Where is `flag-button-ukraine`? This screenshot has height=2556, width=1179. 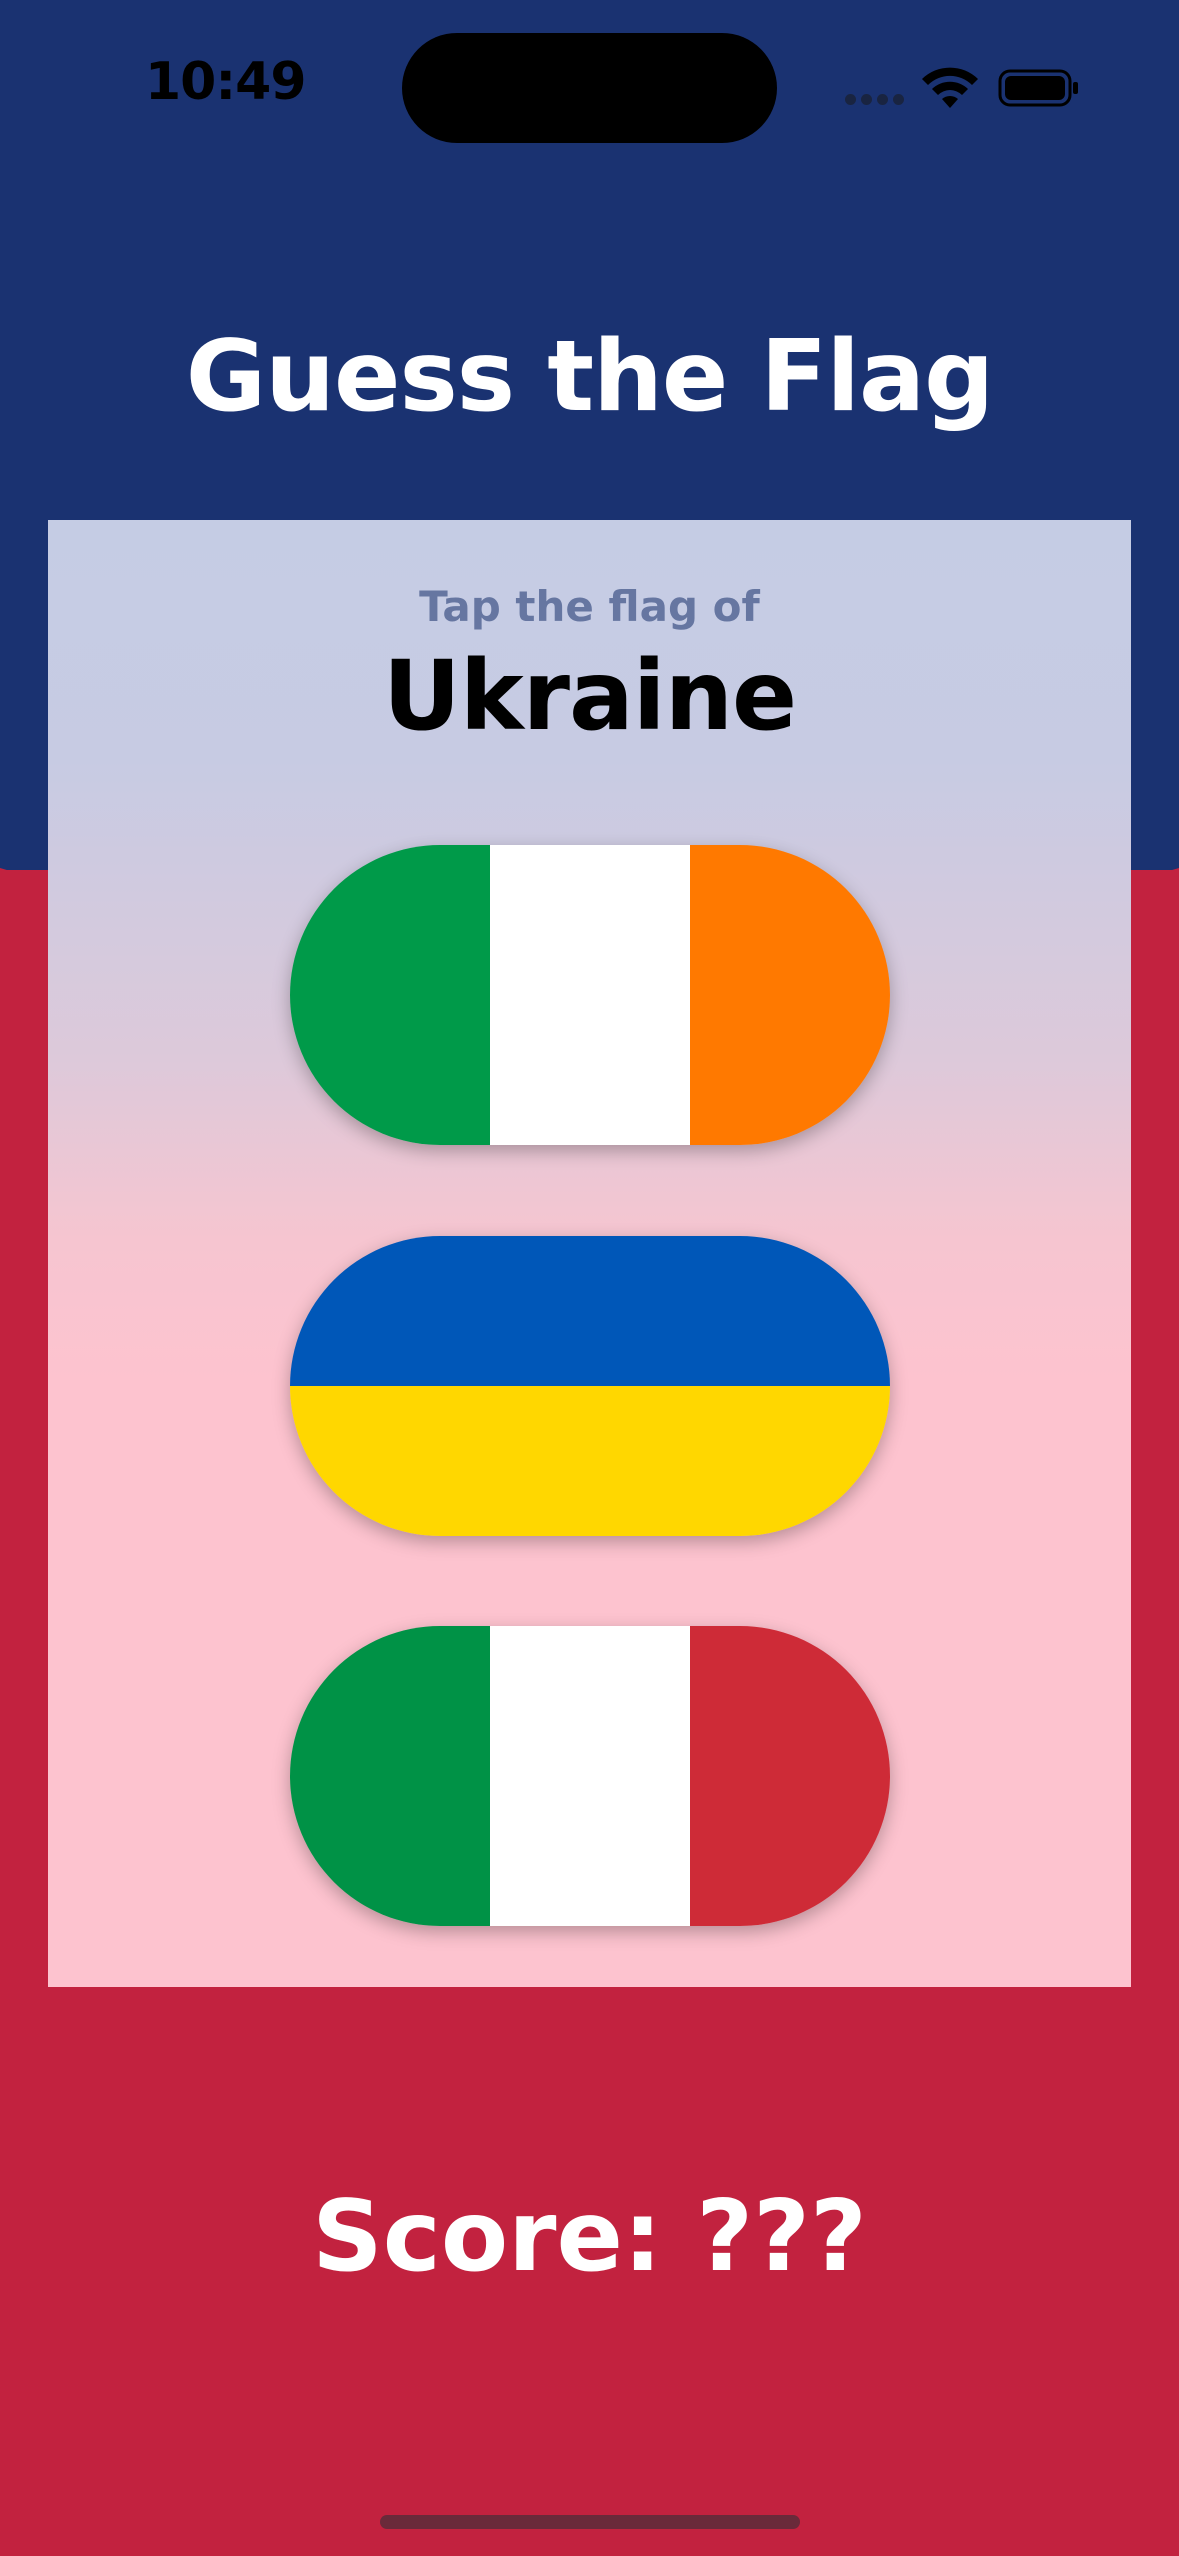 flag-button-ukraine is located at coordinates (590, 1386).